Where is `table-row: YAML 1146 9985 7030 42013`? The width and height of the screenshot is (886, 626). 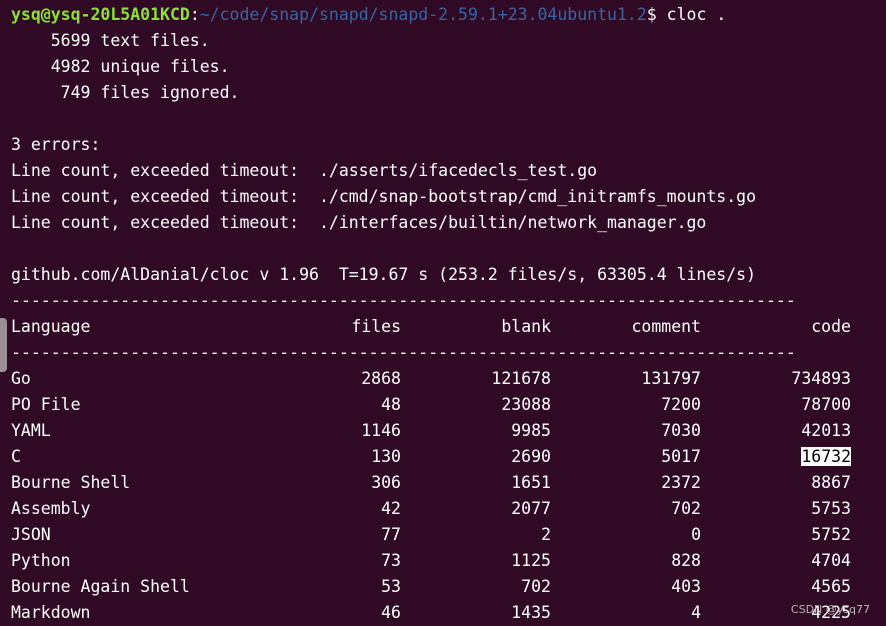 table-row: YAML 1146 9985 7030 42013 is located at coordinates (431, 431).